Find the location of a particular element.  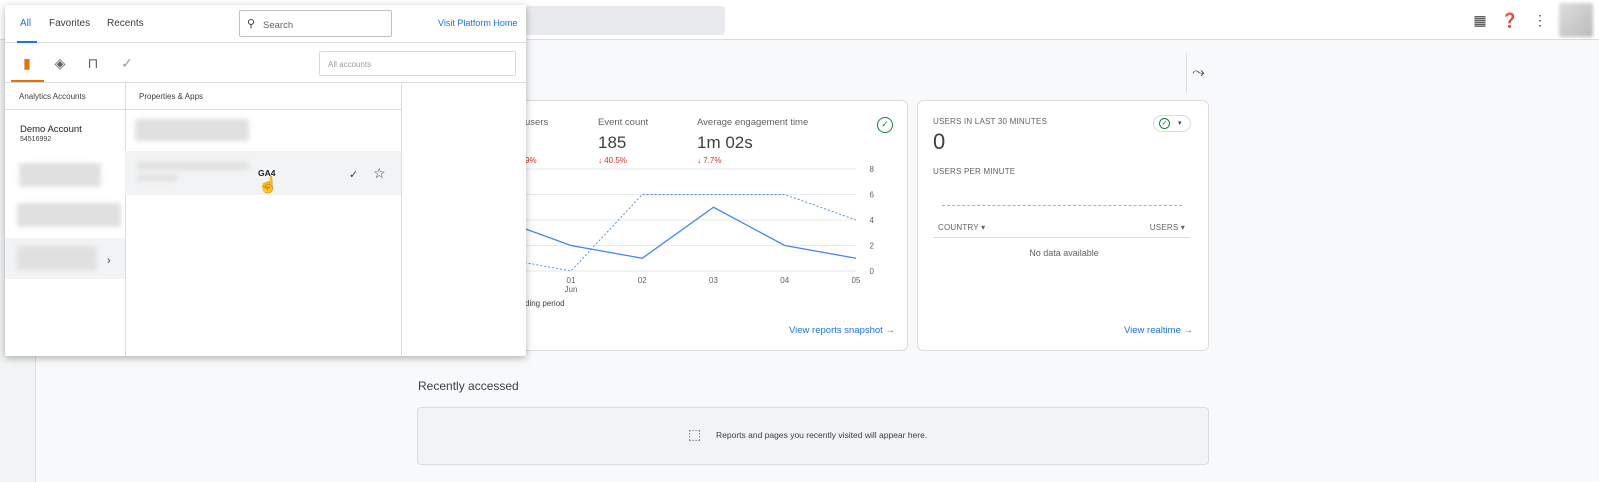

property-item is located at coordinates (192, 130).